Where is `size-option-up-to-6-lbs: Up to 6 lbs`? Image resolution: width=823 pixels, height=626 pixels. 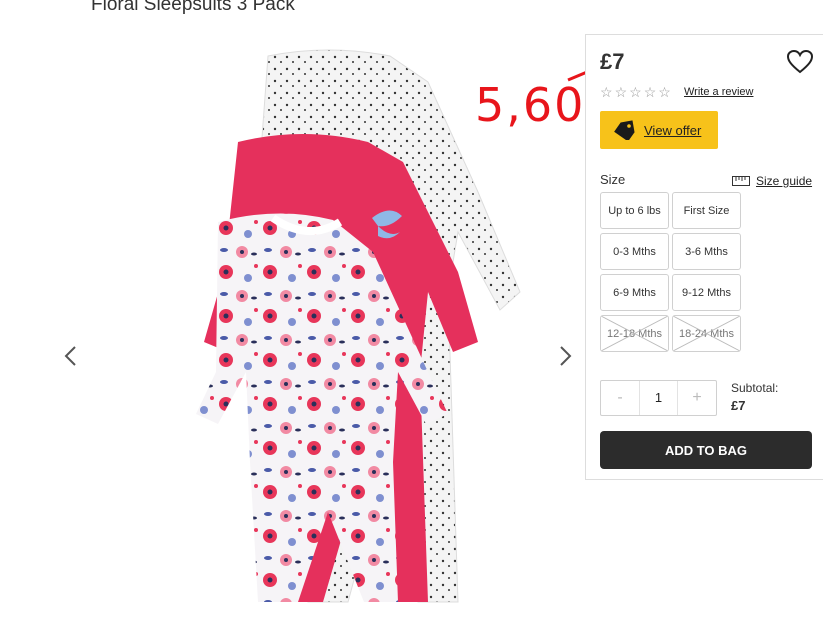 size-option-up-to-6-lbs: Up to 6 lbs is located at coordinates (634, 210).